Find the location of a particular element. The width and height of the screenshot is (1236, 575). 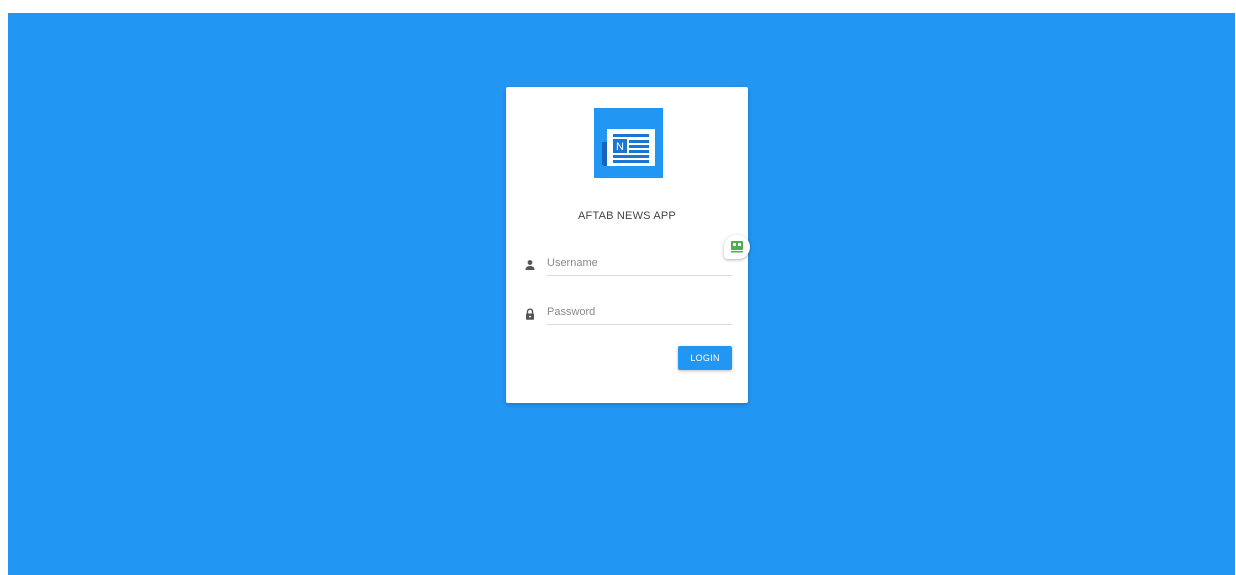

app-title: AFTAB NEWS APP is located at coordinates (627, 216).